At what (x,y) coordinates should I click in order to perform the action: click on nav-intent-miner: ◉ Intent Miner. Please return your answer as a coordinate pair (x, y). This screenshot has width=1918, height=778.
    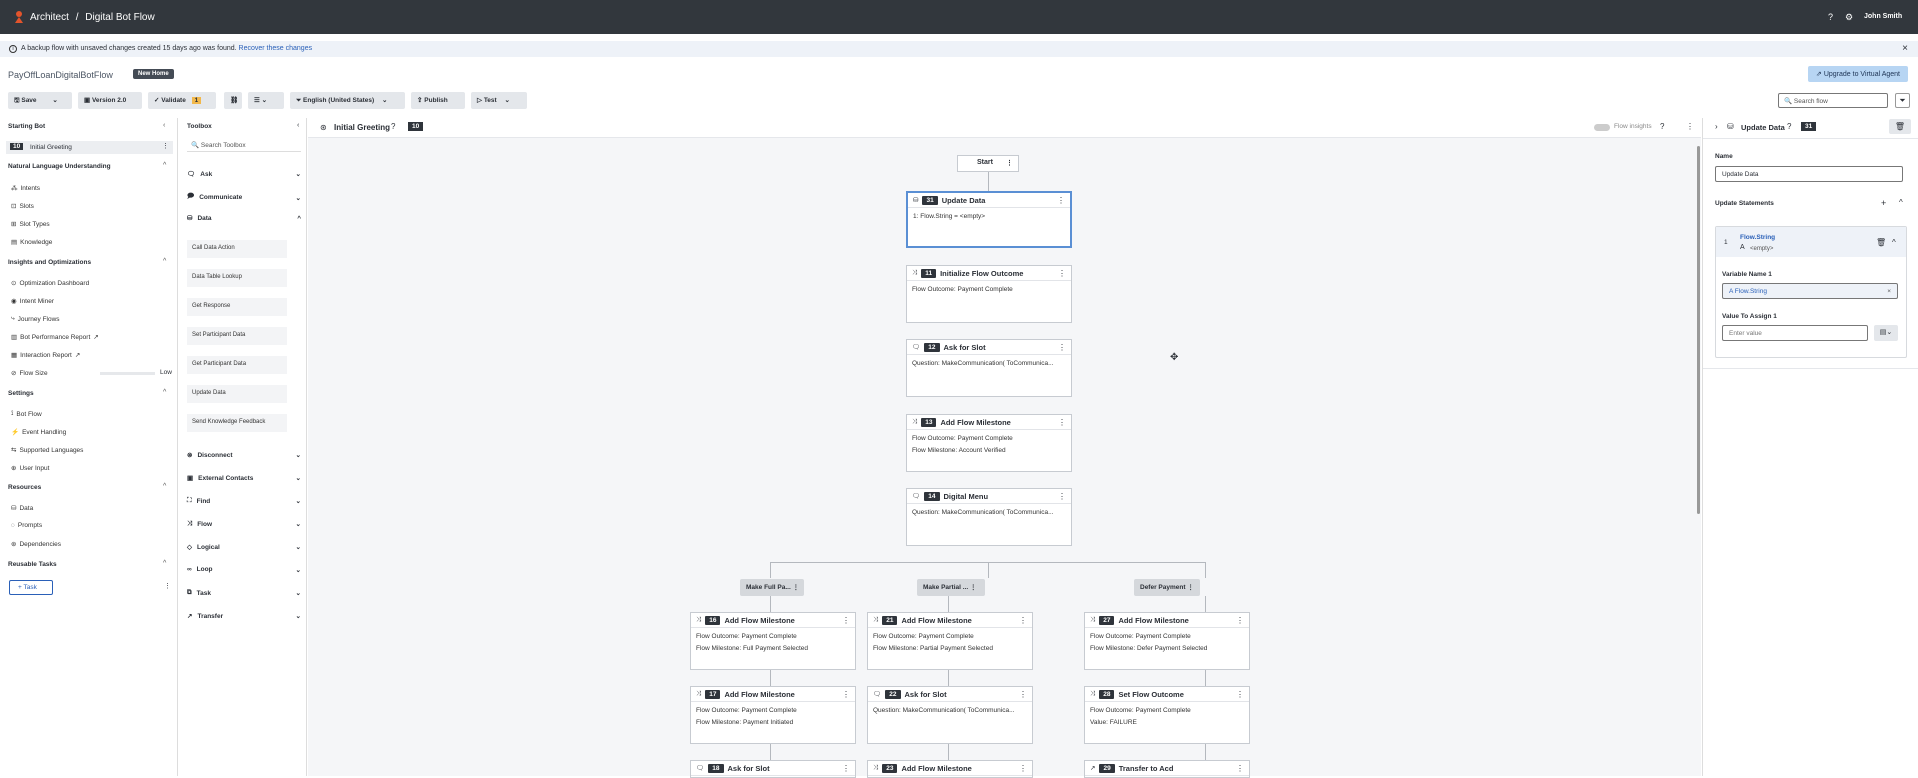
    Looking at the image, I should click on (32, 301).